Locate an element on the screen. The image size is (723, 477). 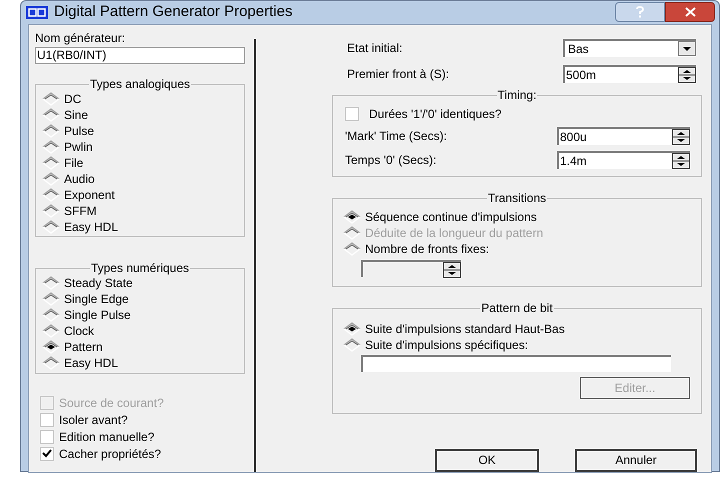
checkbox-label: Durées '1'/'0' identiques? is located at coordinates (435, 114).